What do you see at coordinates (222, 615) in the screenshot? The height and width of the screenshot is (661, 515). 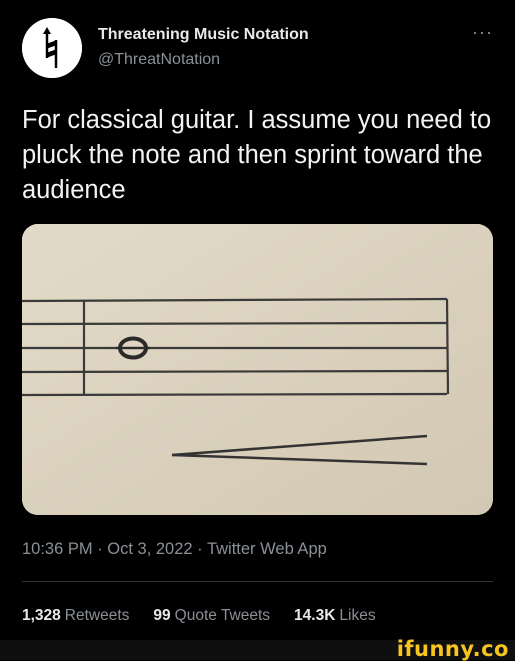 I see `quote-tweets-label: Quote Tweets` at bounding box center [222, 615].